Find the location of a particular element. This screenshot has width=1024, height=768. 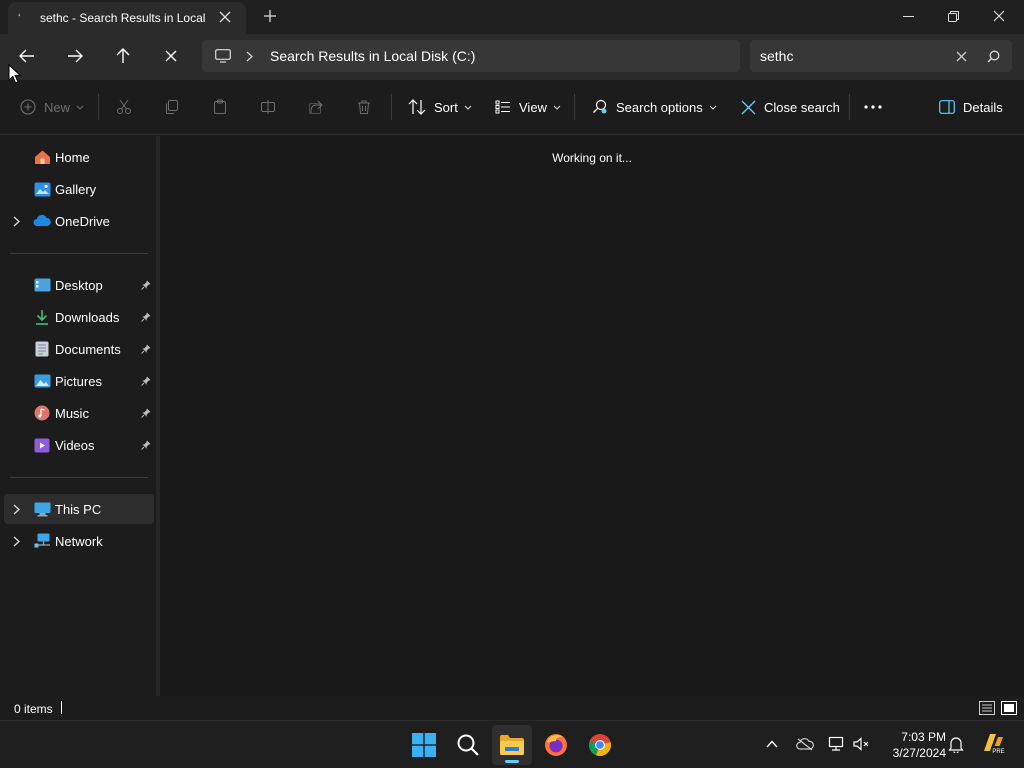

videos-icon is located at coordinates (42, 445).